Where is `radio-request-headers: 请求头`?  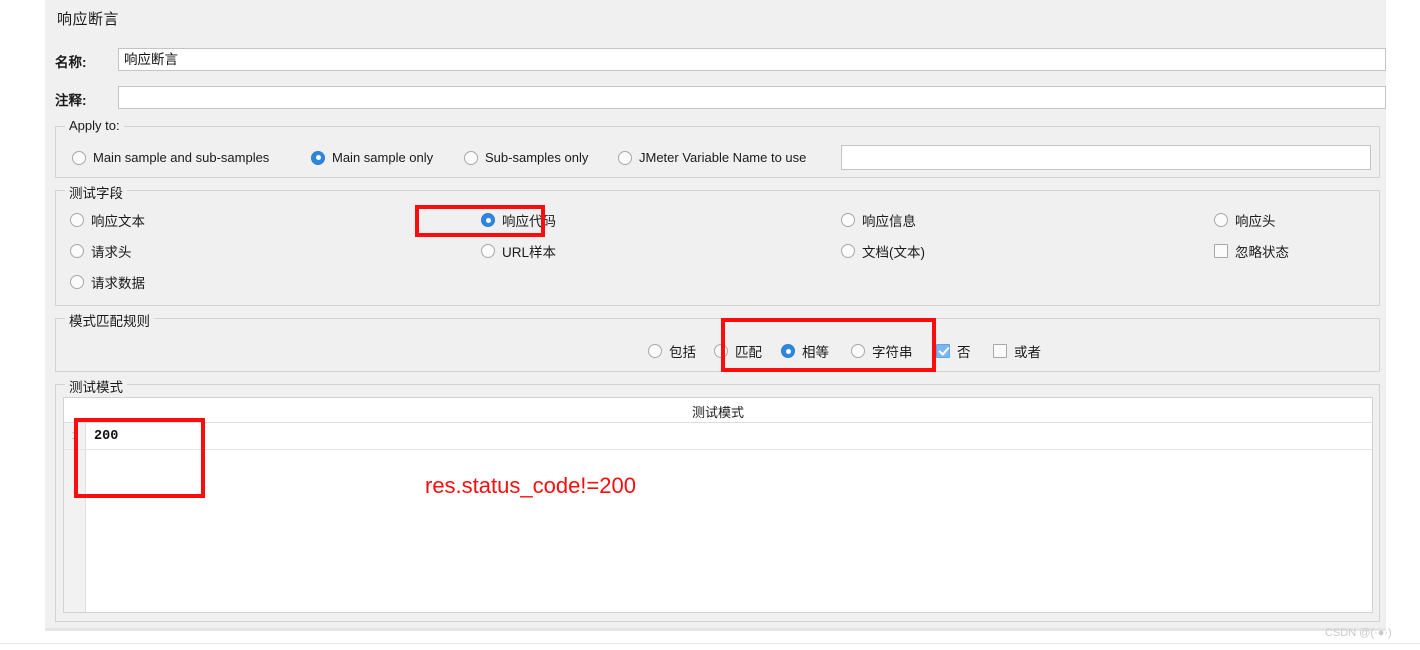 radio-request-headers: 请求头 is located at coordinates (101, 251).